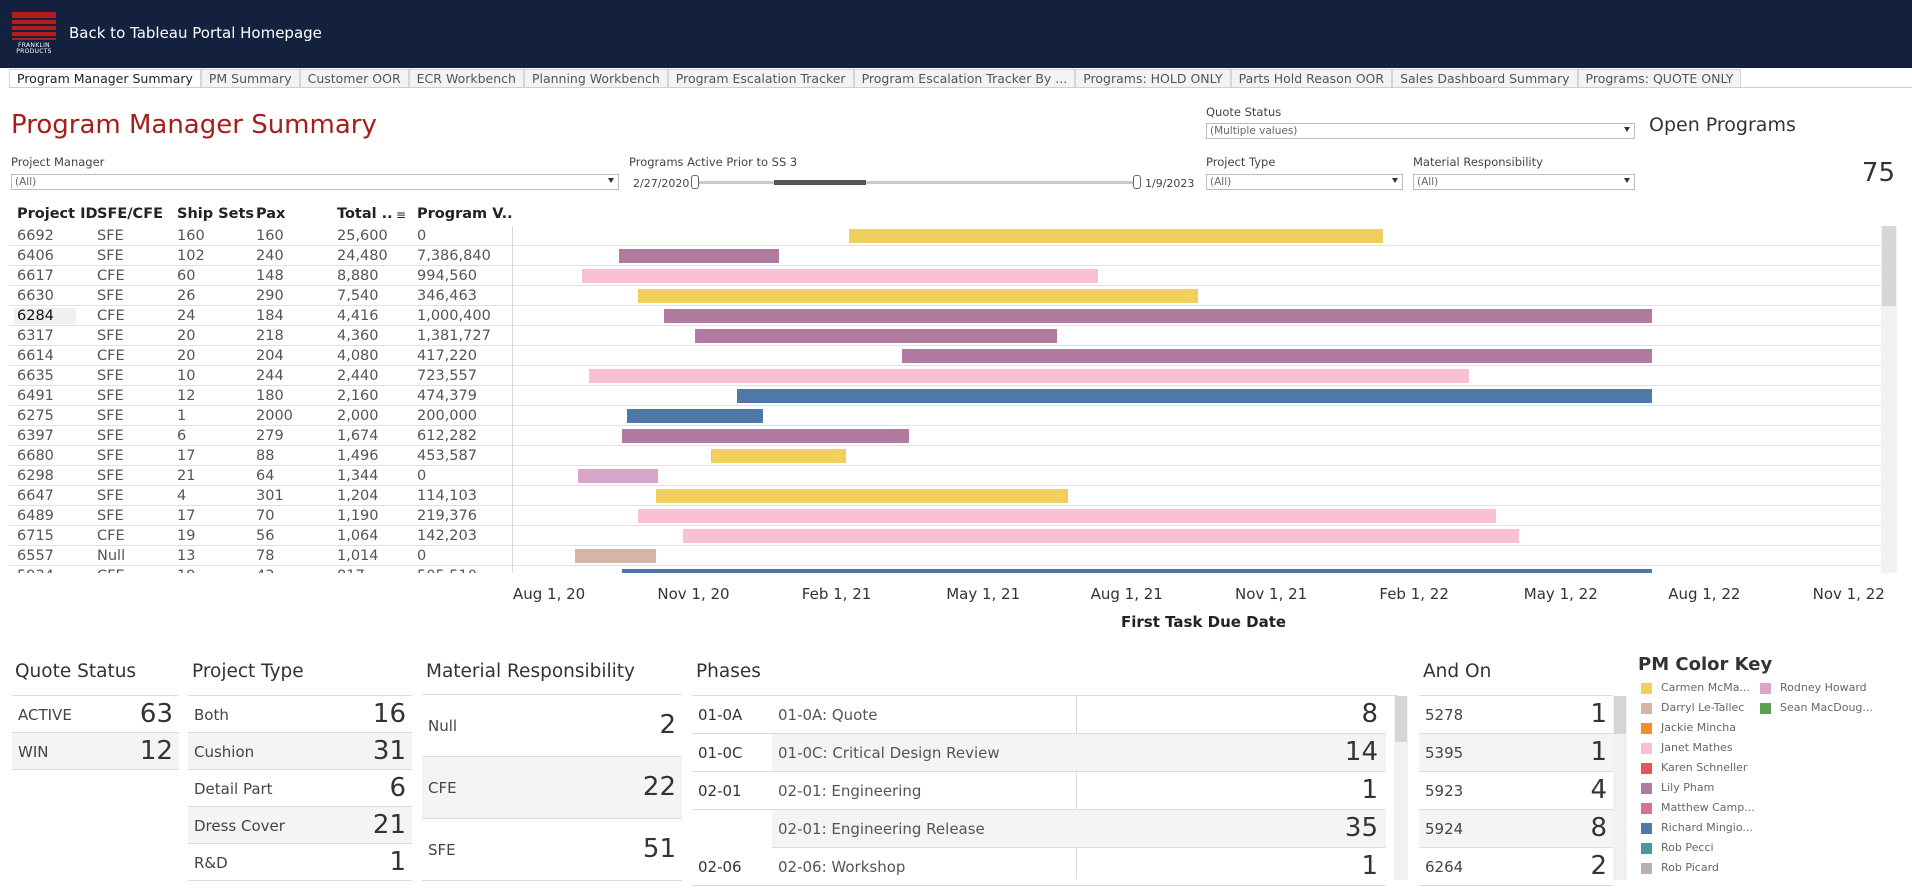 The width and height of the screenshot is (1912, 895). Describe the element at coordinates (1045, 791) in the screenshot. I see `phase-row: 02-01 02-01: Engineering 1` at that location.